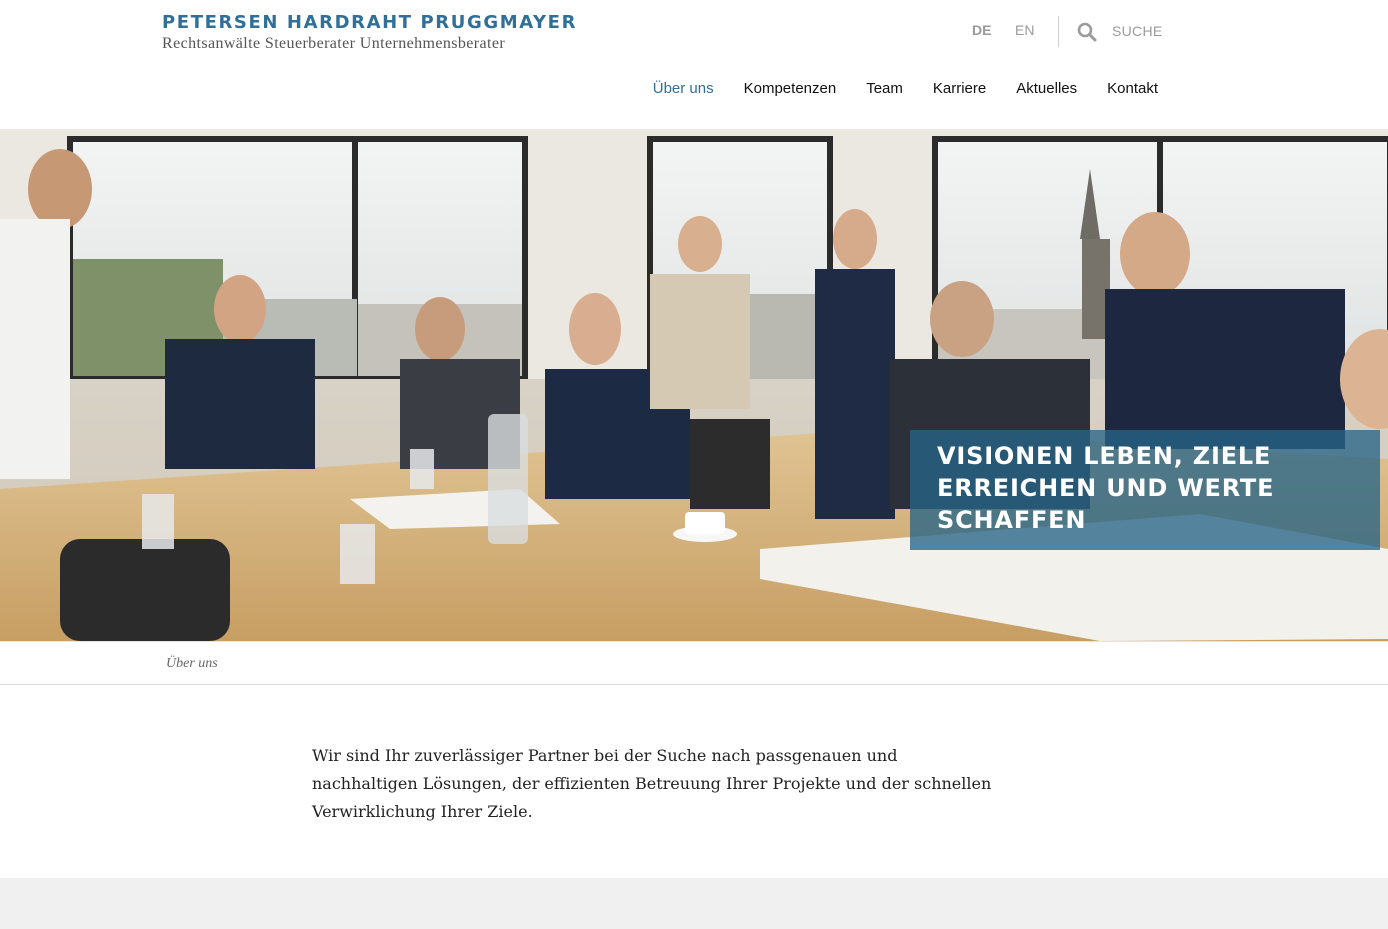 The image size is (1388, 929). I want to click on nav-item-aktuelles: Aktuelles, so click(1046, 88).